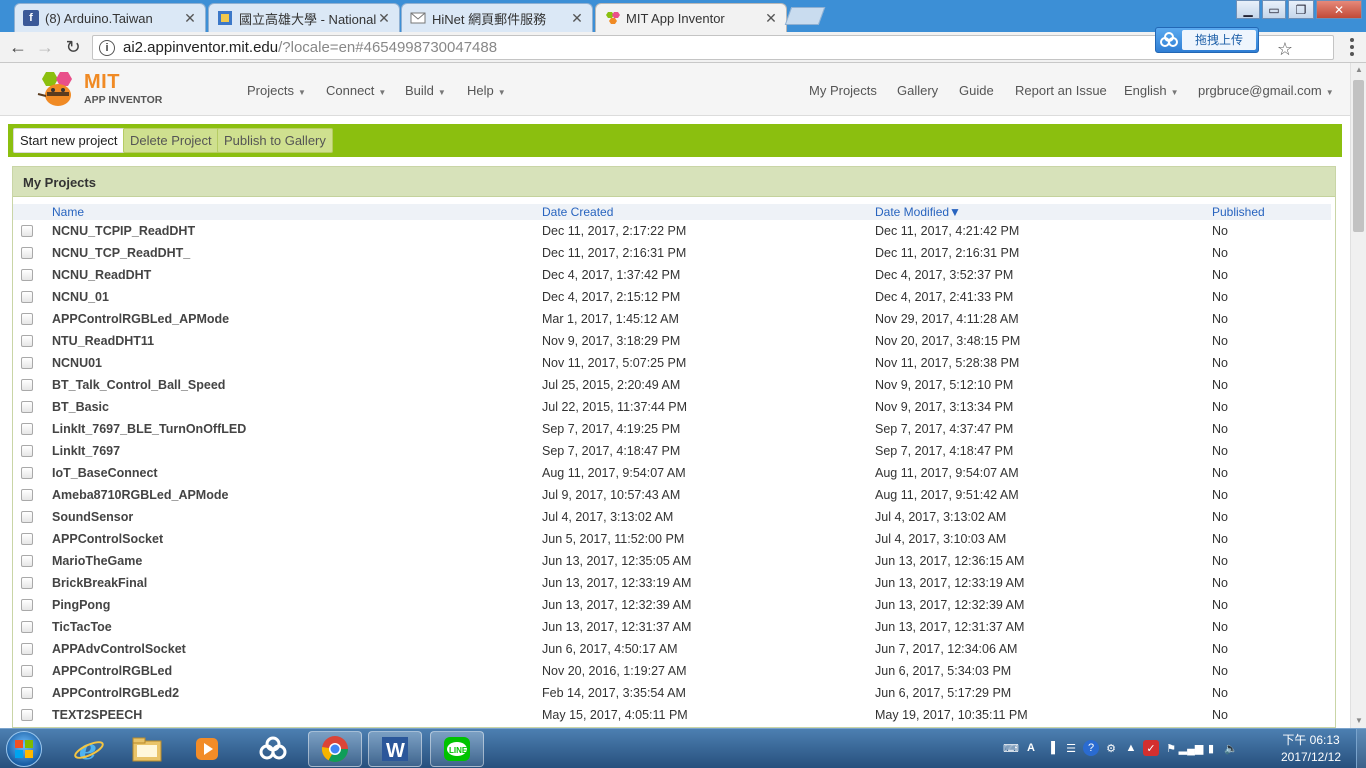 This screenshot has height=768, width=1366. Describe the element at coordinates (1151, 748) in the screenshot. I see `antivirus-icon: ✓` at that location.